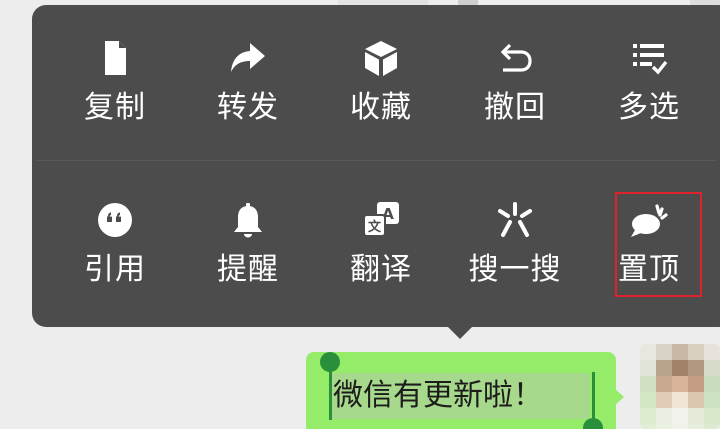 The width and height of the screenshot is (720, 429). Describe the element at coordinates (515, 250) in the screenshot. I see `menu-item-search: 搜一搜` at that location.